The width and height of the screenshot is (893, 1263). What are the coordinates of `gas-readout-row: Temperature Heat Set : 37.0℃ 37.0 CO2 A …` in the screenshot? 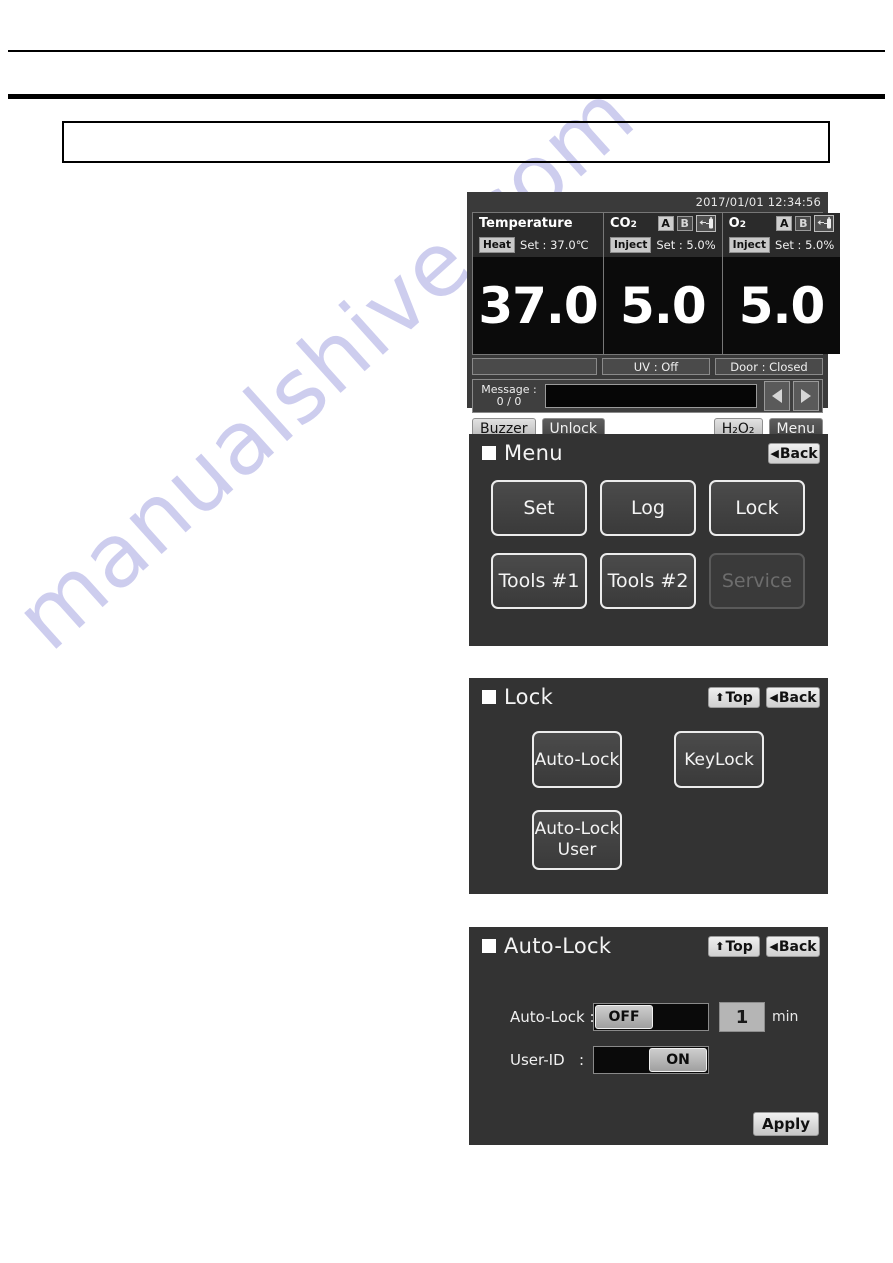 It's located at (656, 283).